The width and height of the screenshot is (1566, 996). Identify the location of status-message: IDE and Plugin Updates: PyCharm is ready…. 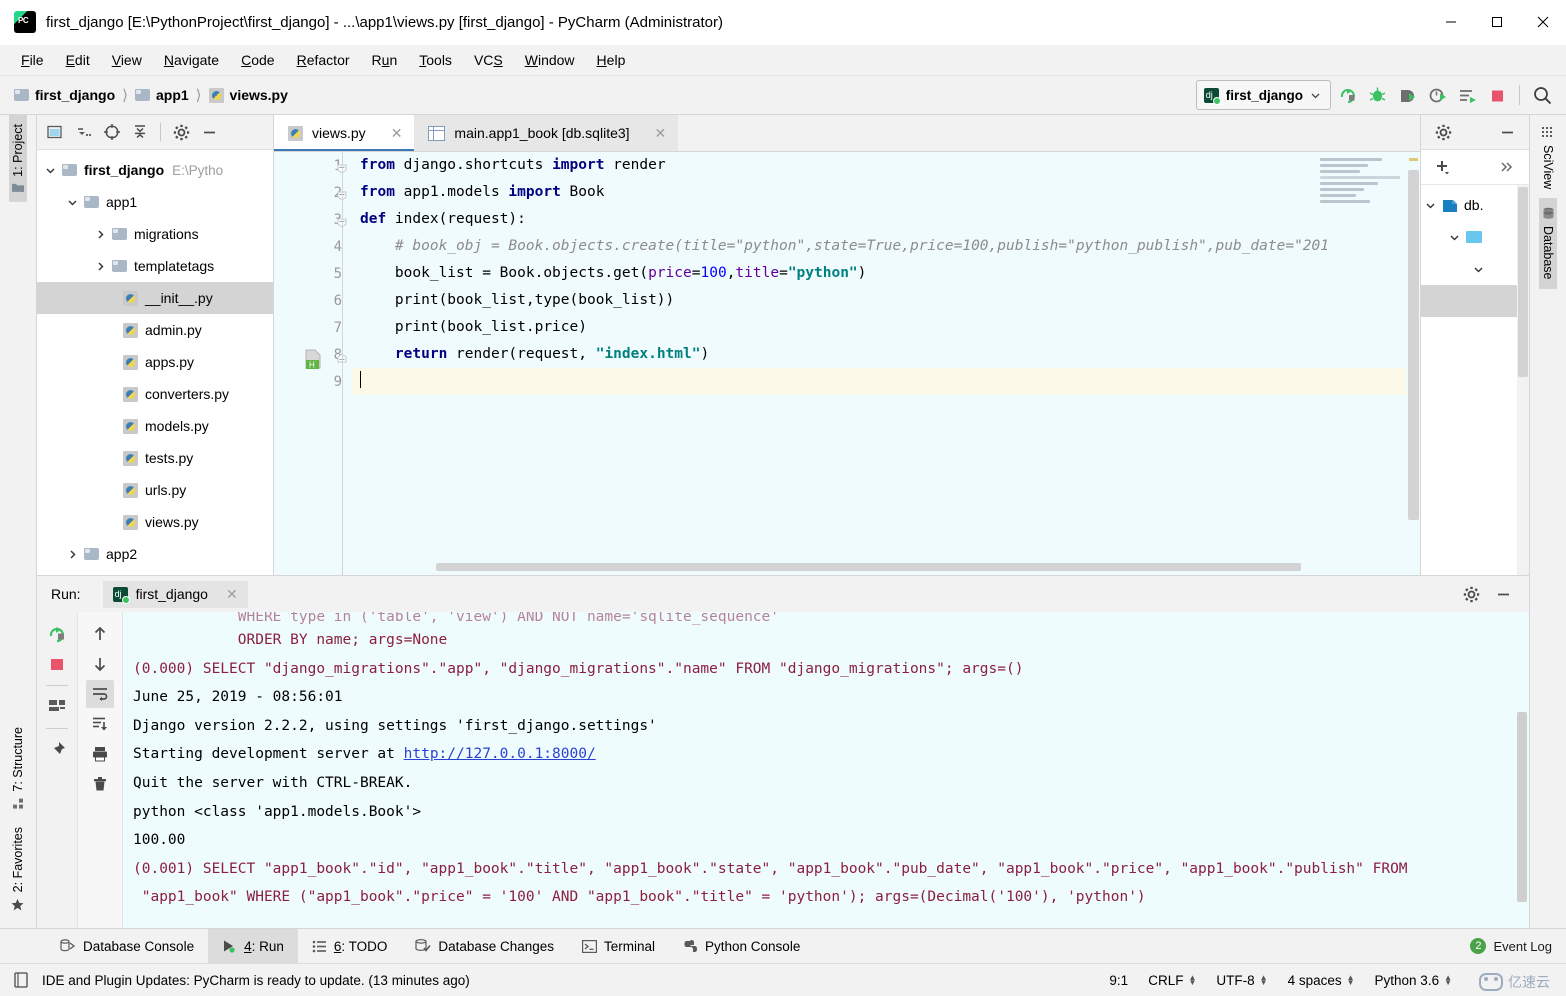
(256, 980).